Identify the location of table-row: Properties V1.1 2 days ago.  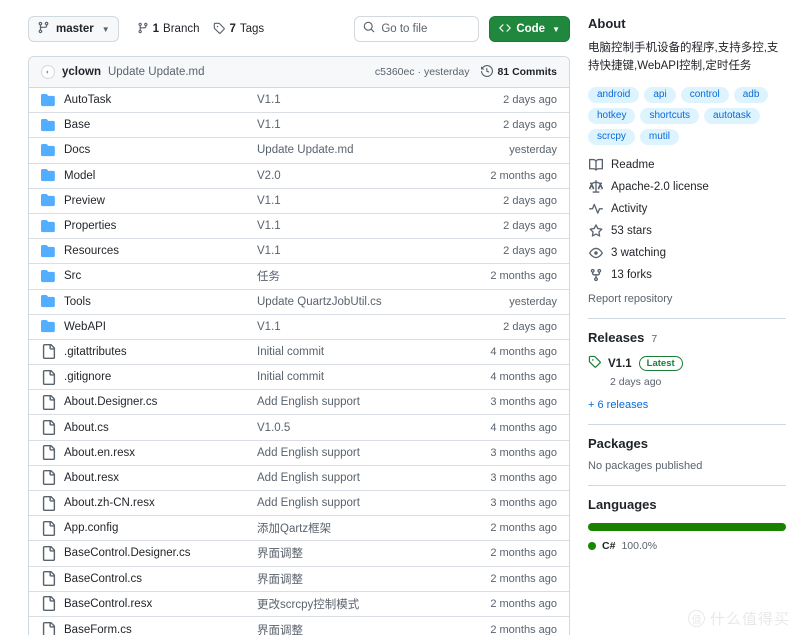
(299, 227).